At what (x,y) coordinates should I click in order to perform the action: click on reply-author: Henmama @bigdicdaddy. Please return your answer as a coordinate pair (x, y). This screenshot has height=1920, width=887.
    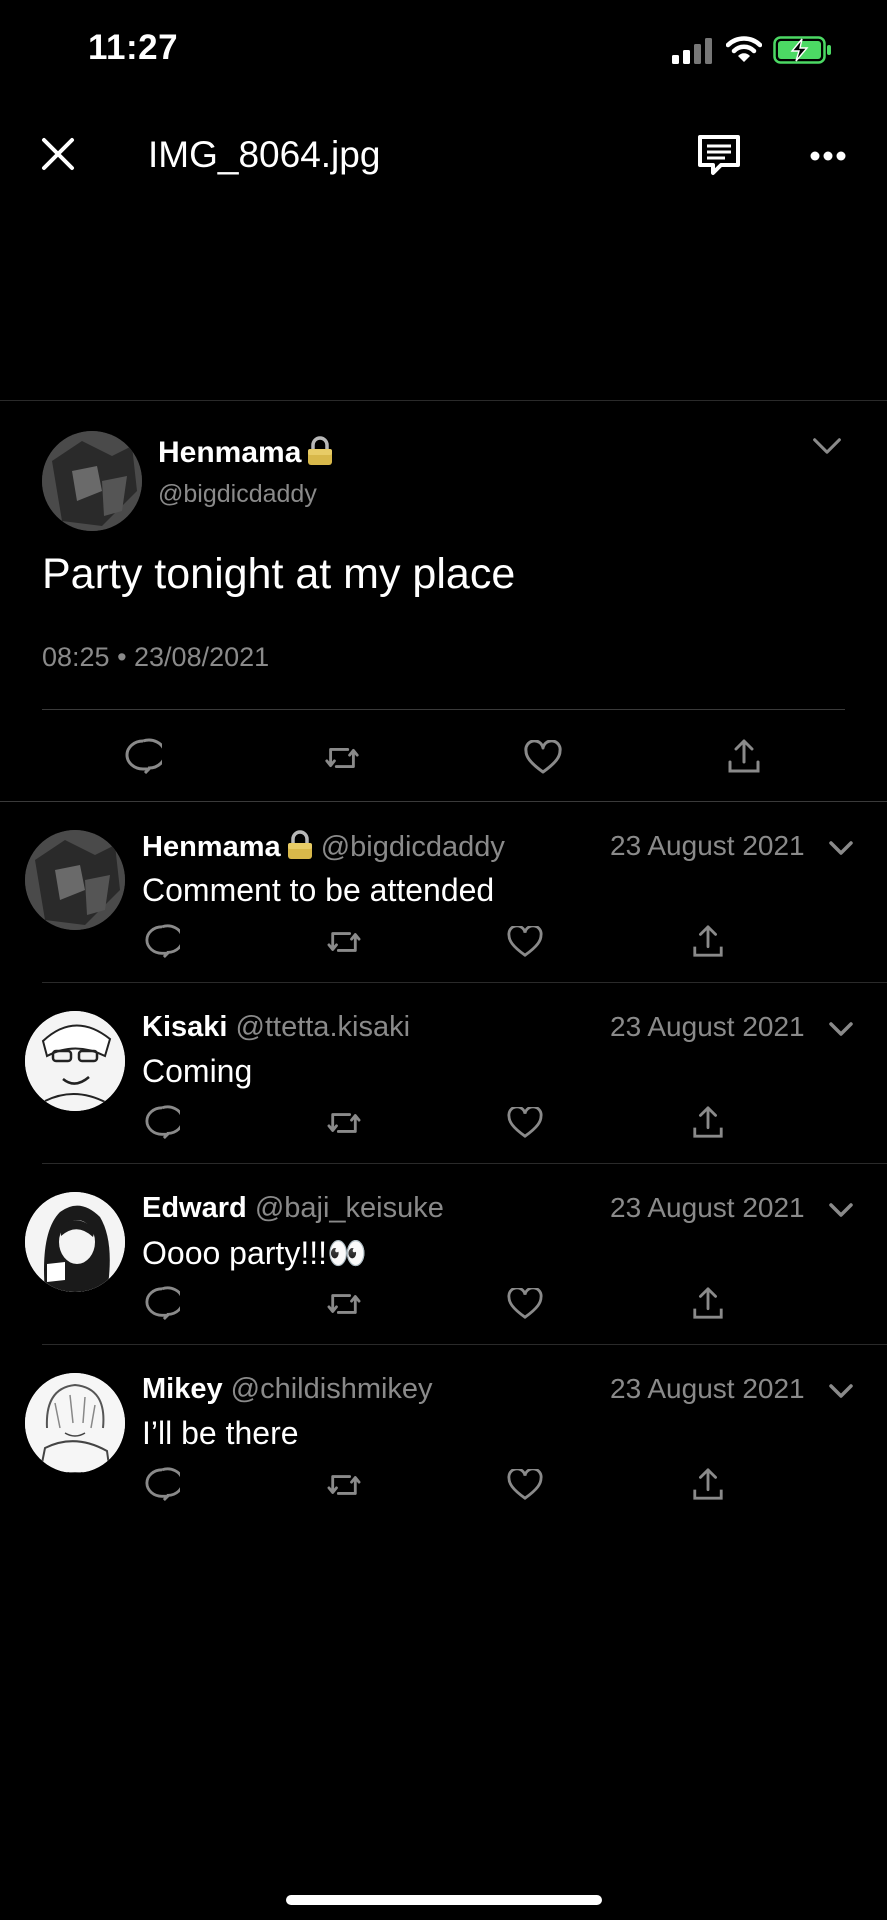
    Looking at the image, I should click on (323, 847).